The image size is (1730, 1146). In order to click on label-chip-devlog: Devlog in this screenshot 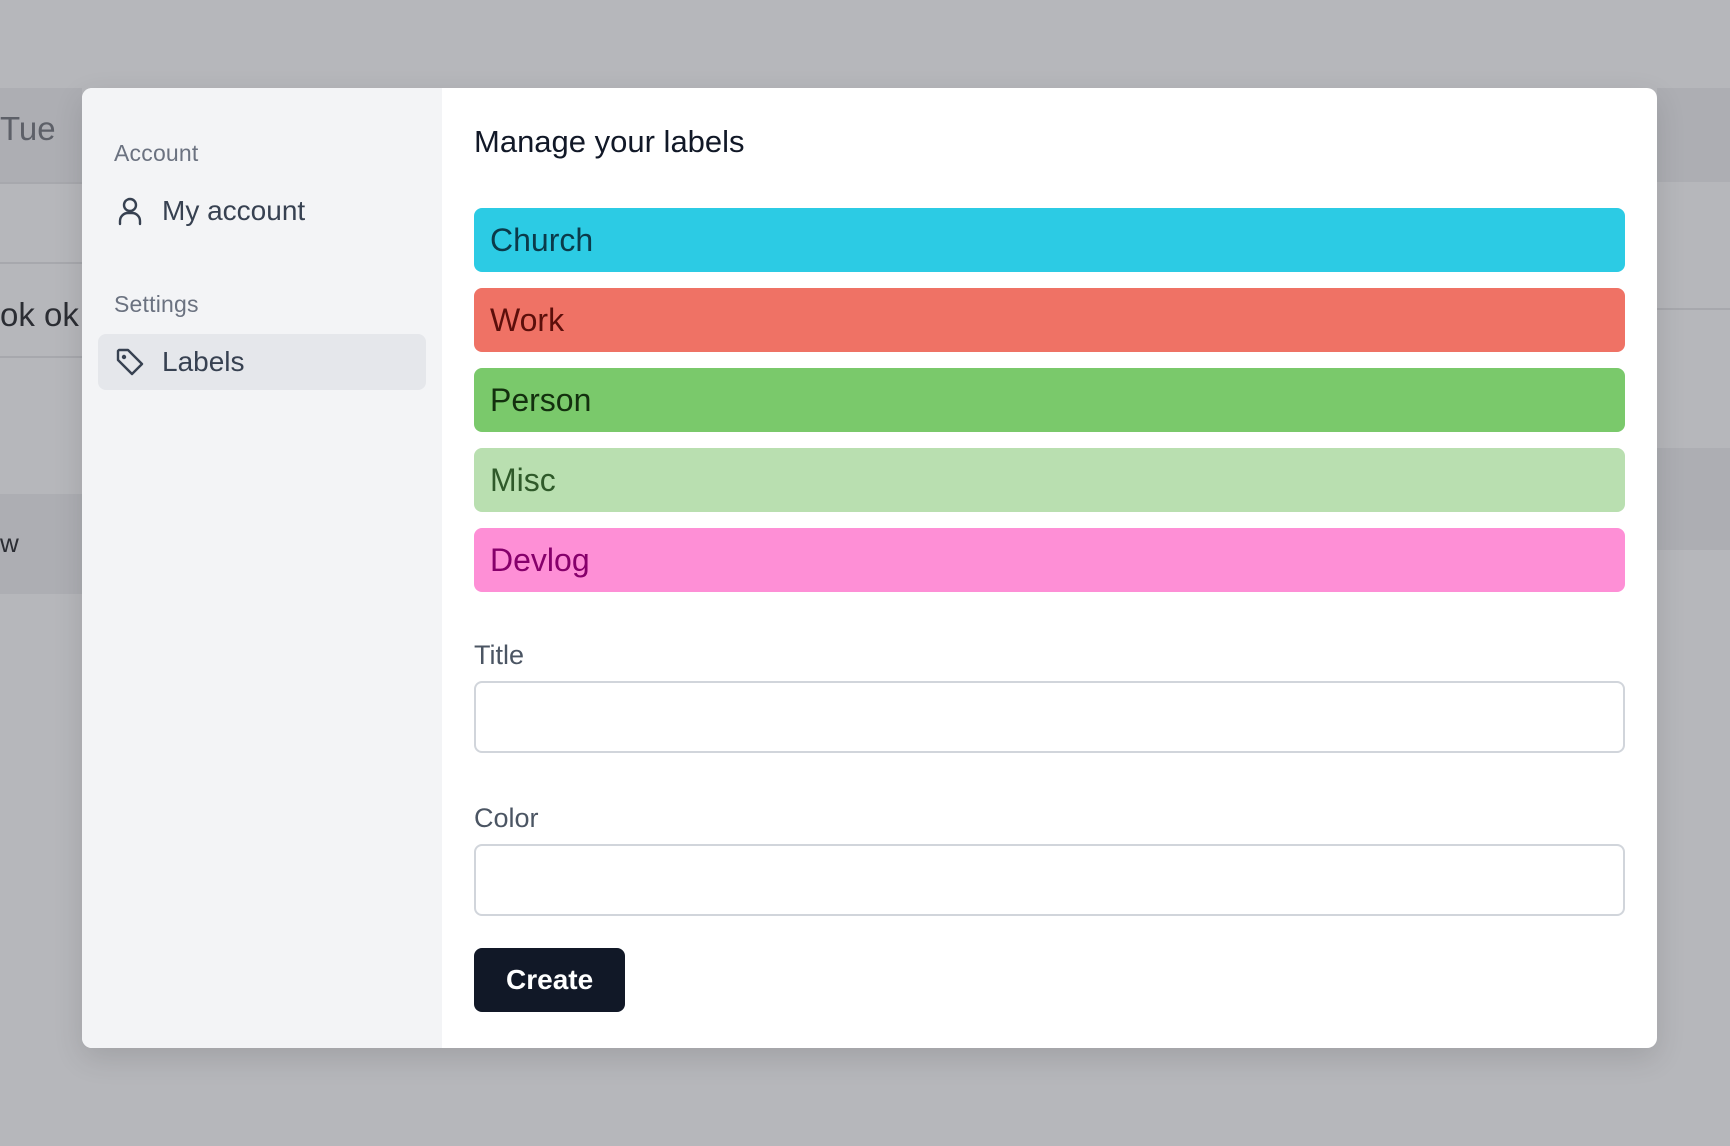, I will do `click(1049, 560)`.